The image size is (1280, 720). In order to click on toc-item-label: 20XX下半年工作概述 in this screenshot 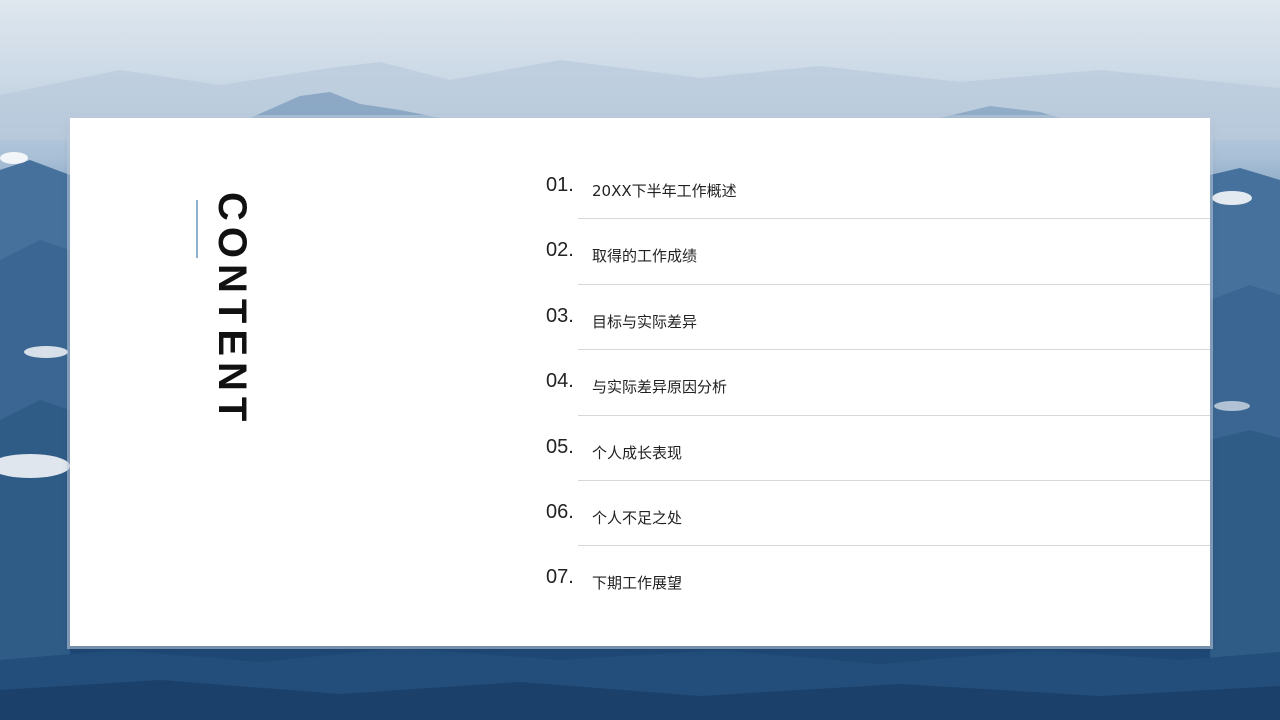, I will do `click(664, 191)`.